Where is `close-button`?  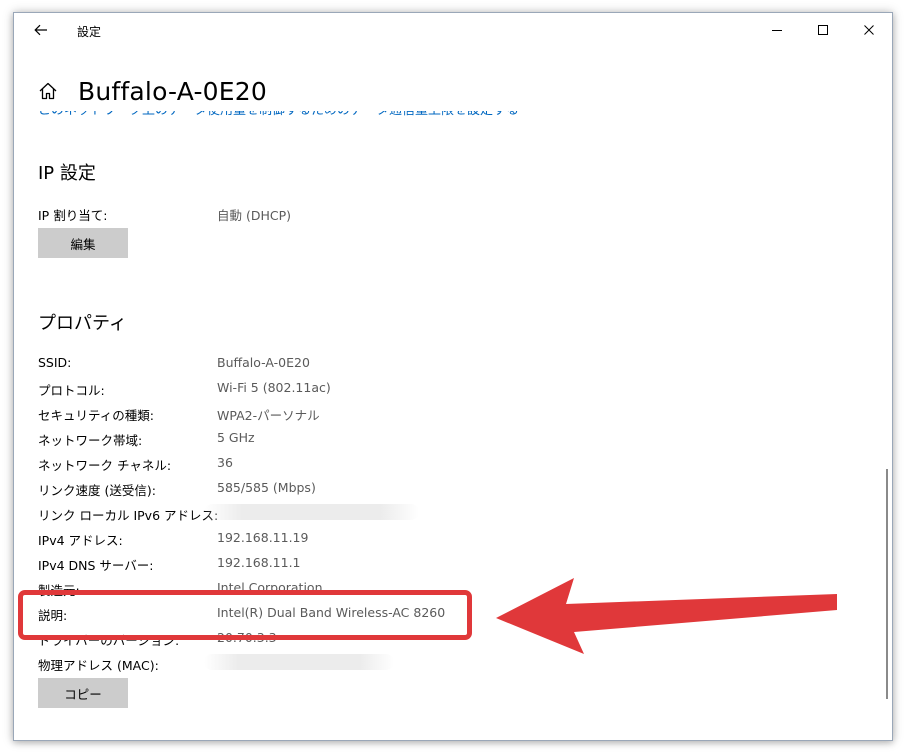 close-button is located at coordinates (869, 30).